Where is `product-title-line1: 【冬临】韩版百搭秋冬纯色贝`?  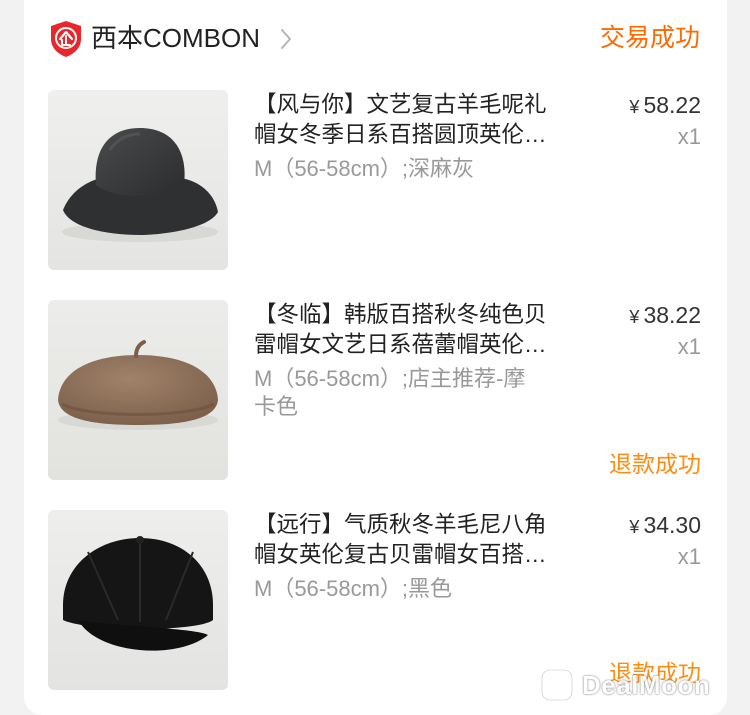 product-title-line1: 【冬临】韩版百搭秋冬纯色贝 is located at coordinates (400, 314).